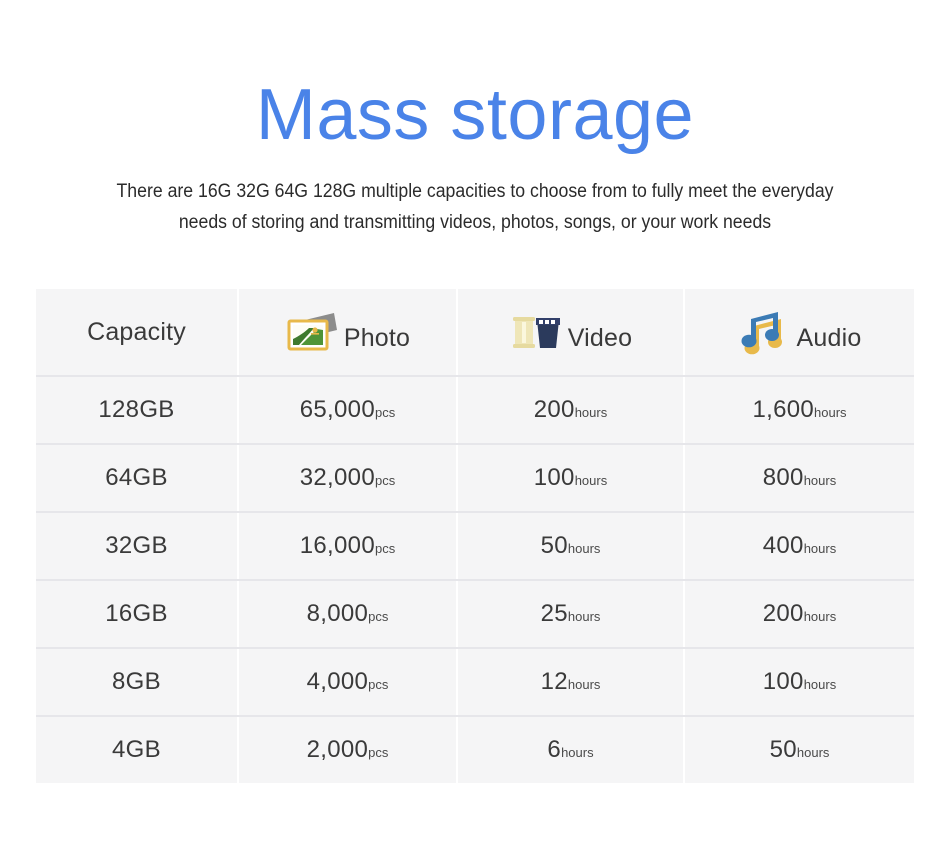 Image resolution: width=950 pixels, height=841 pixels. What do you see at coordinates (554, 409) in the screenshot?
I see `cell-video-value: 200` at bounding box center [554, 409].